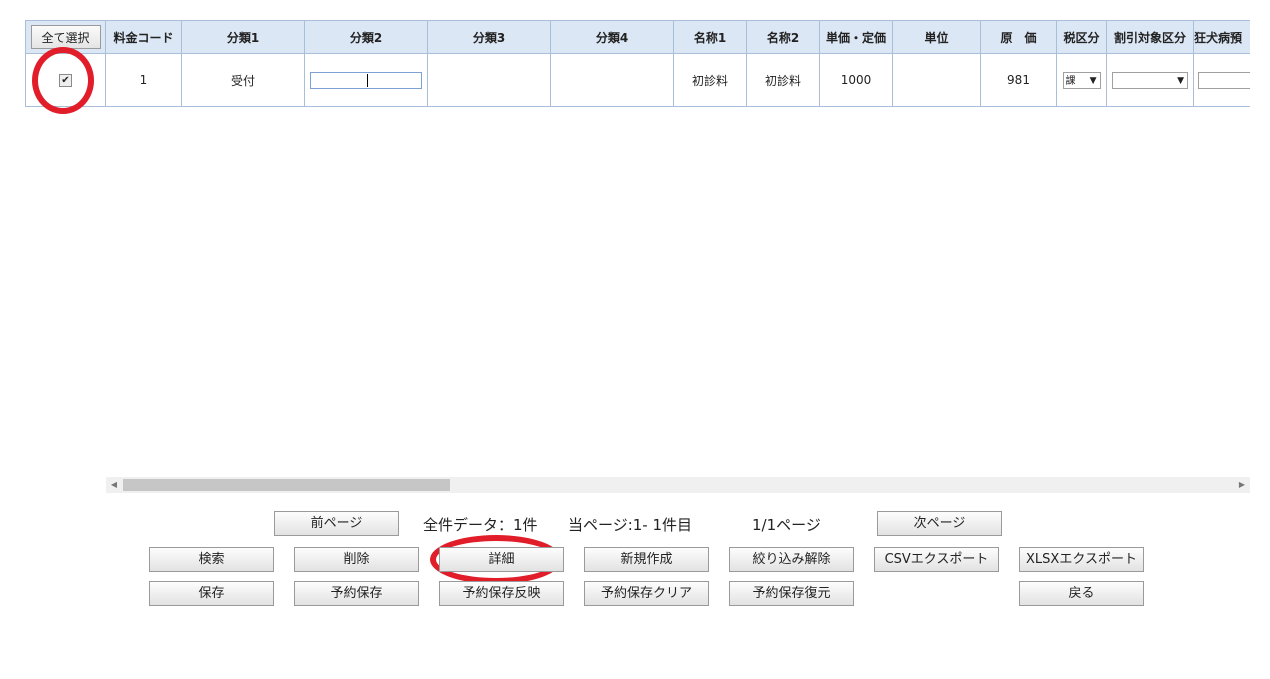 Image resolution: width=1270 pixels, height=679 pixels. What do you see at coordinates (501, 559) in the screenshot?
I see `detail-button: 詳細` at bounding box center [501, 559].